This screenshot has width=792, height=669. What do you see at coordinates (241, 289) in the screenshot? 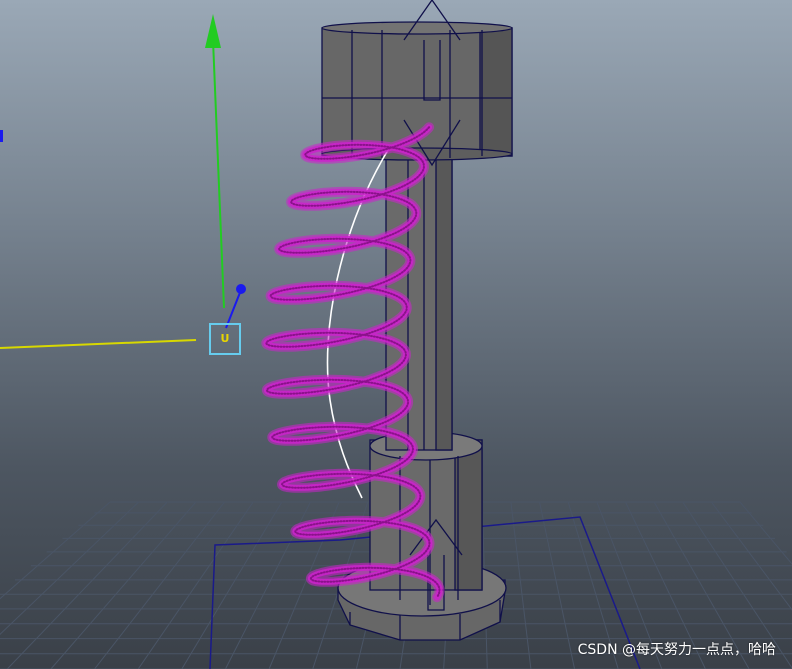
I see `z-axis-handle-icon` at bounding box center [241, 289].